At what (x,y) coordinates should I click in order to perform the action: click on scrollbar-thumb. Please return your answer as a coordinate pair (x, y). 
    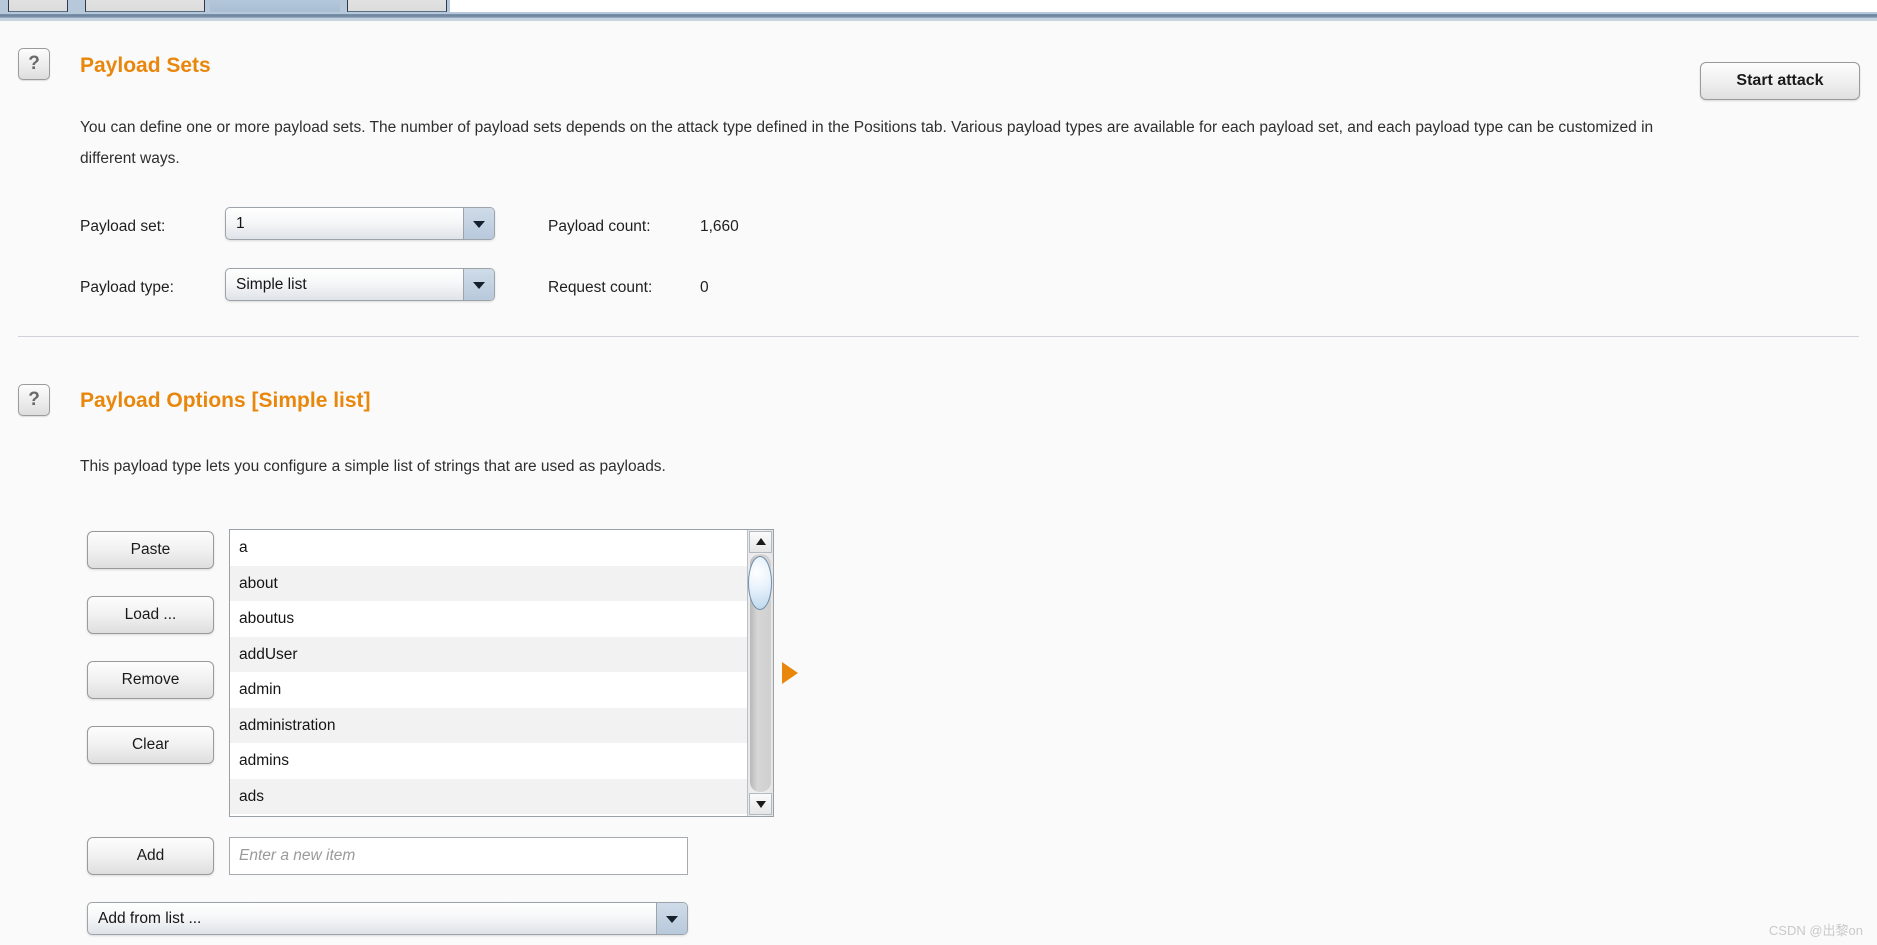
    Looking at the image, I should click on (760, 583).